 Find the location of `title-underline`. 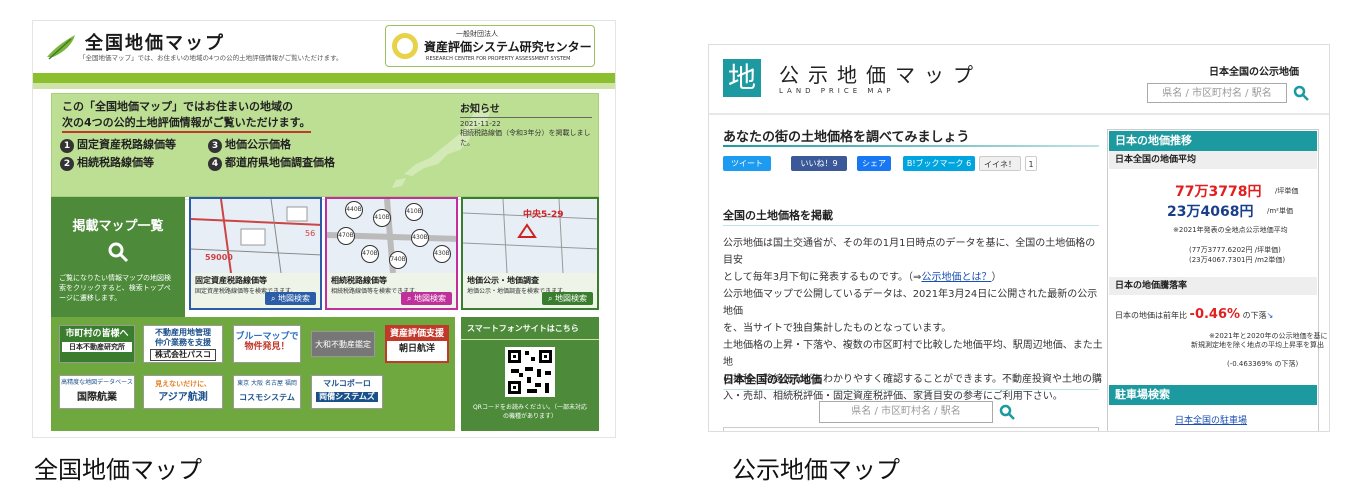

title-underline is located at coordinates (911, 146).